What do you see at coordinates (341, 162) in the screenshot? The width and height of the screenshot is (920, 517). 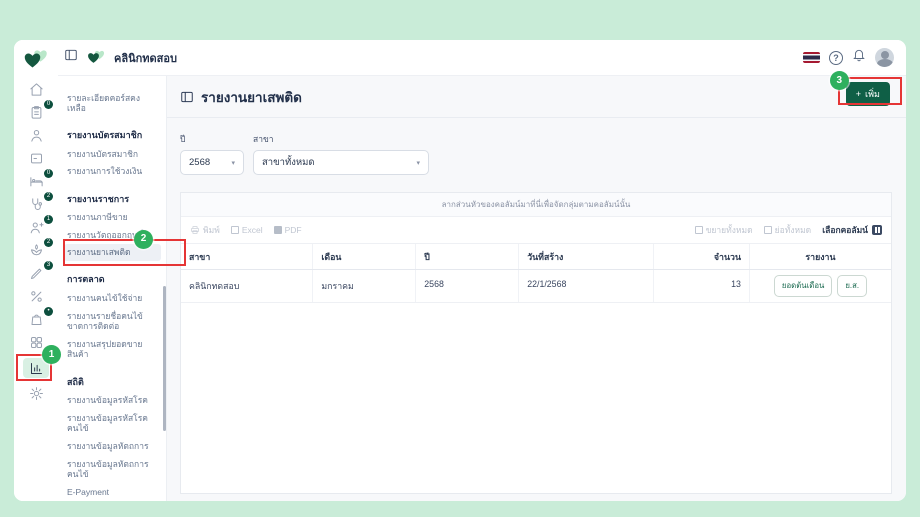 I see `branch-select: สาขาทั้งหมด ▾` at bounding box center [341, 162].